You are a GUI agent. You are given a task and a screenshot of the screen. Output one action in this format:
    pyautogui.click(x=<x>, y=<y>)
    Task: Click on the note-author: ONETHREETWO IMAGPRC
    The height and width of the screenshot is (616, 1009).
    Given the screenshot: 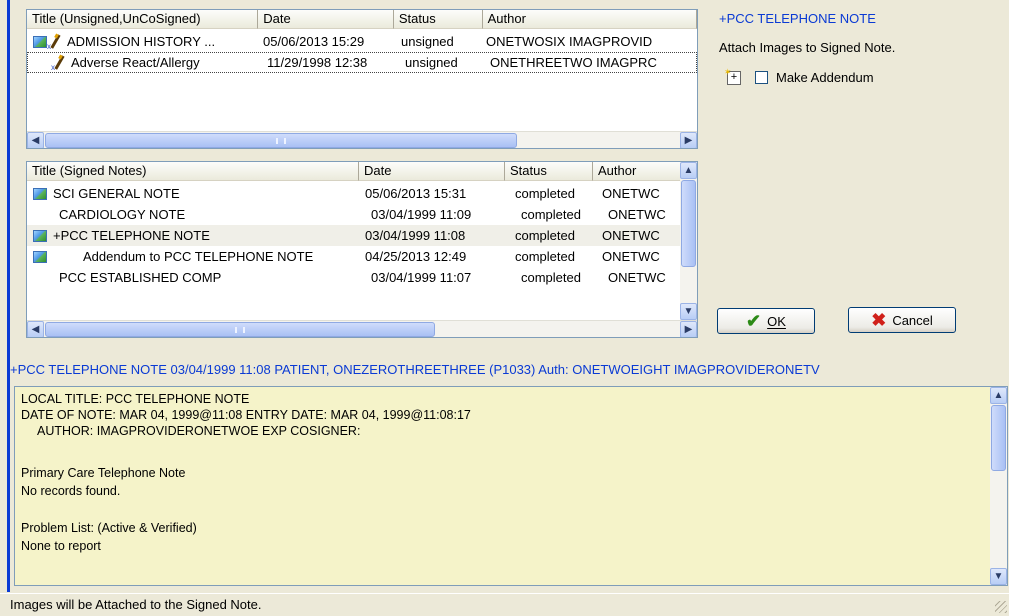 What is the action you would take?
    pyautogui.click(x=573, y=62)
    